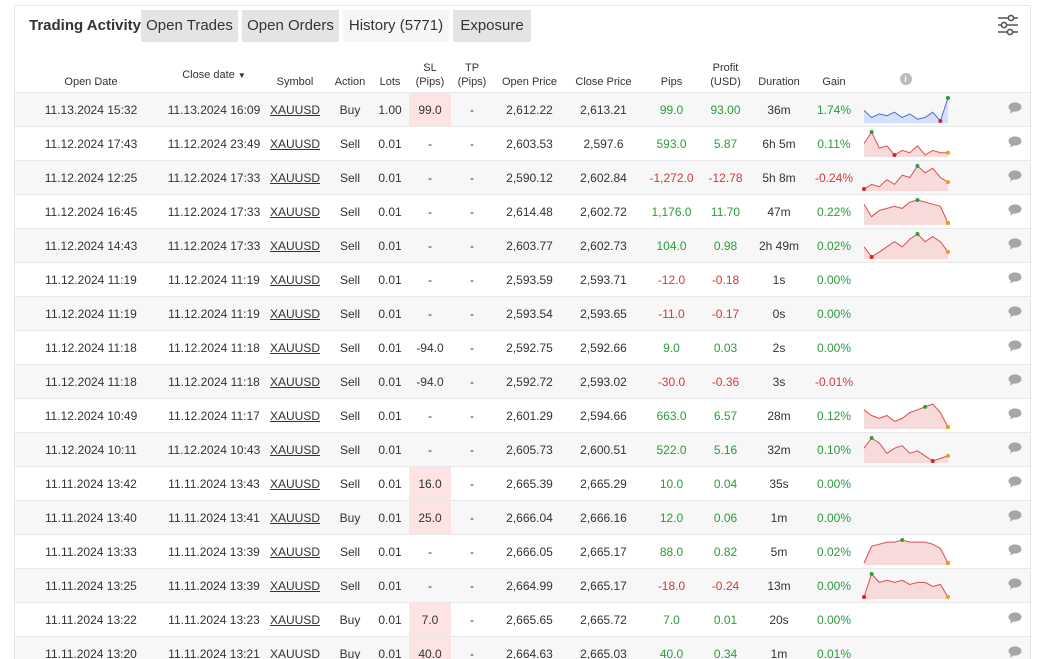 The image size is (1046, 659). I want to click on gain-cell: 0.02%, so click(834, 552).